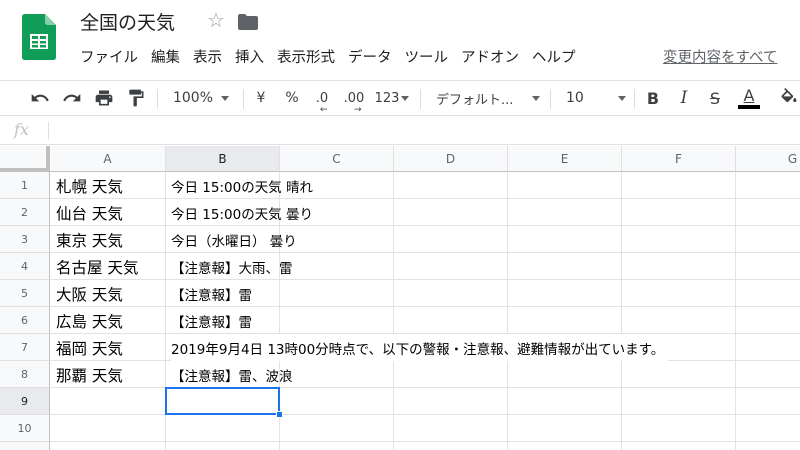  What do you see at coordinates (426, 130) in the screenshot?
I see `formula-input` at bounding box center [426, 130].